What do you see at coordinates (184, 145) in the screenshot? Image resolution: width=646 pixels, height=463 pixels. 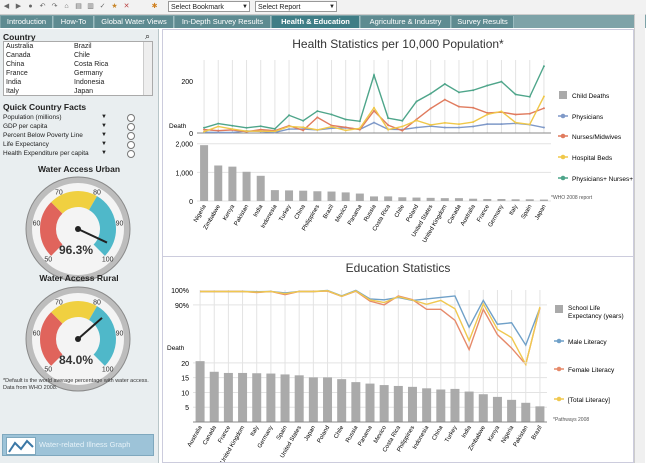 I see `y-tick-label: 2,000` at bounding box center [184, 145].